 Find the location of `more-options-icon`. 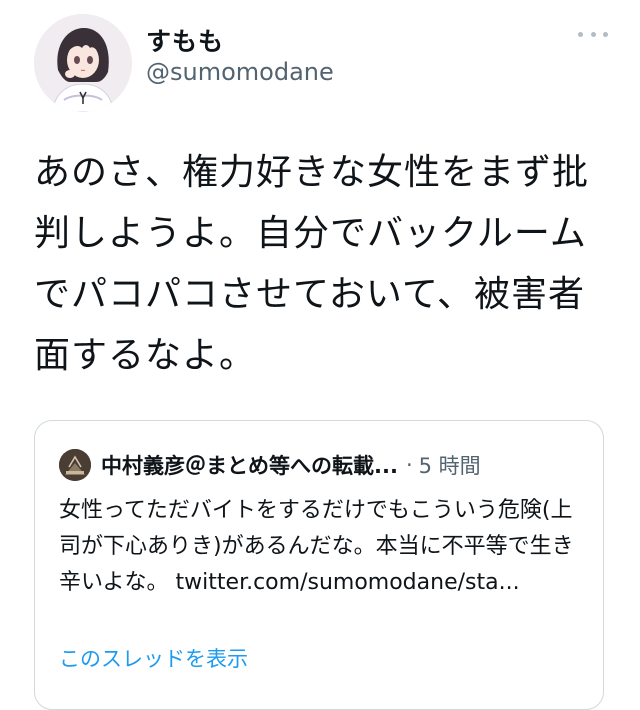

more-options-icon is located at coordinates (593, 34).